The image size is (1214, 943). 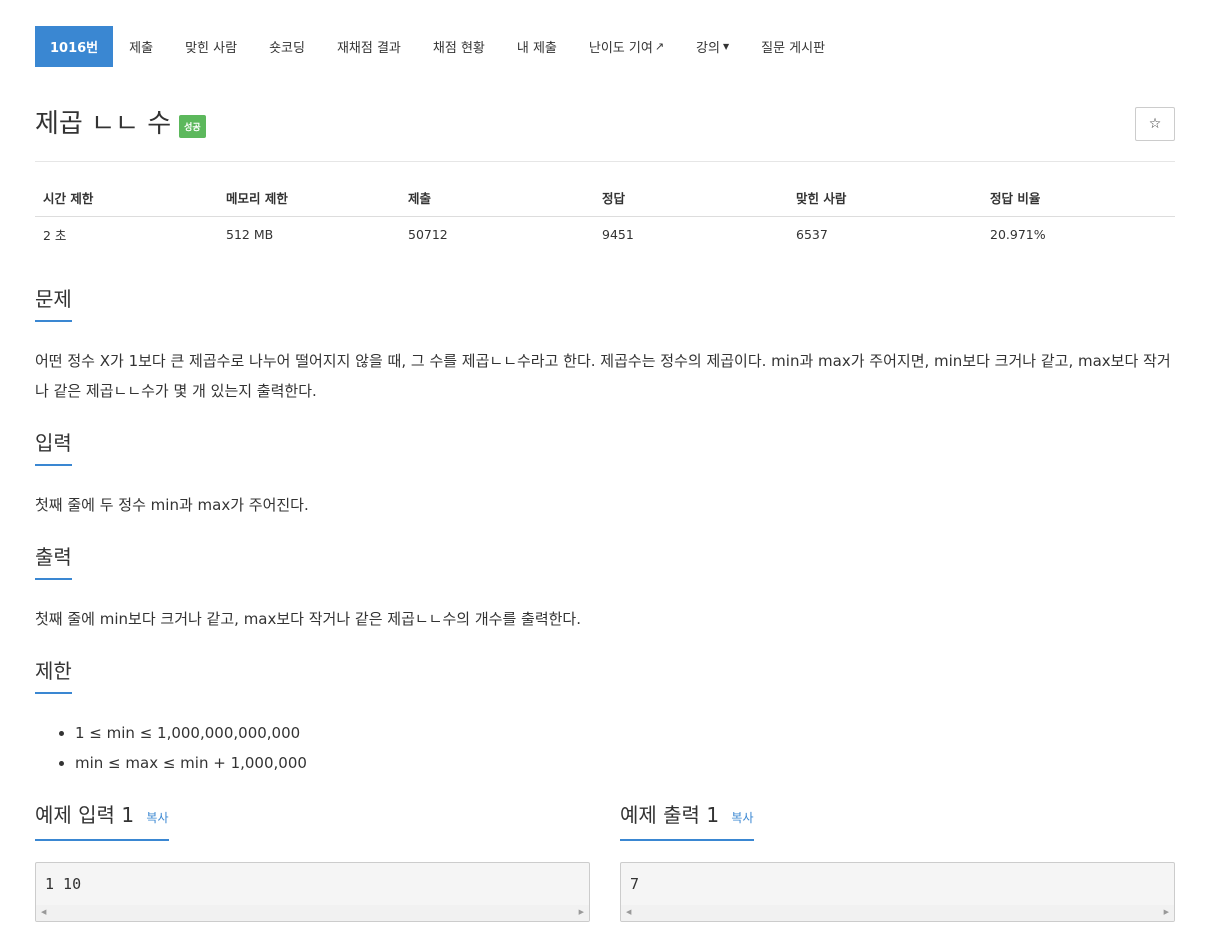 I want to click on problem-title-row: 제곱 ㄴㄴ 수 성공, so click(x=120, y=124).